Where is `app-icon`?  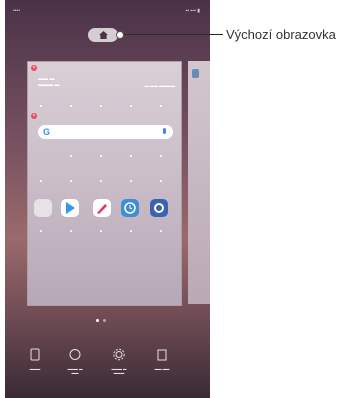 app-icon is located at coordinates (195, 73).